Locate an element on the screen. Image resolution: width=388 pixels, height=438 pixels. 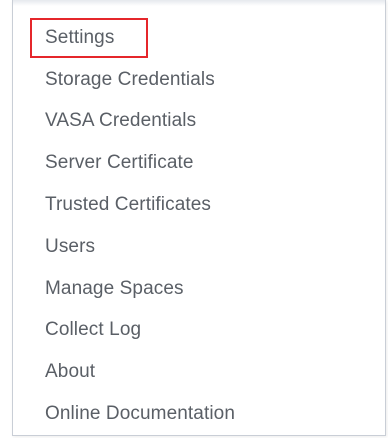
menu-item-label: Collect Log is located at coordinates (93, 330).